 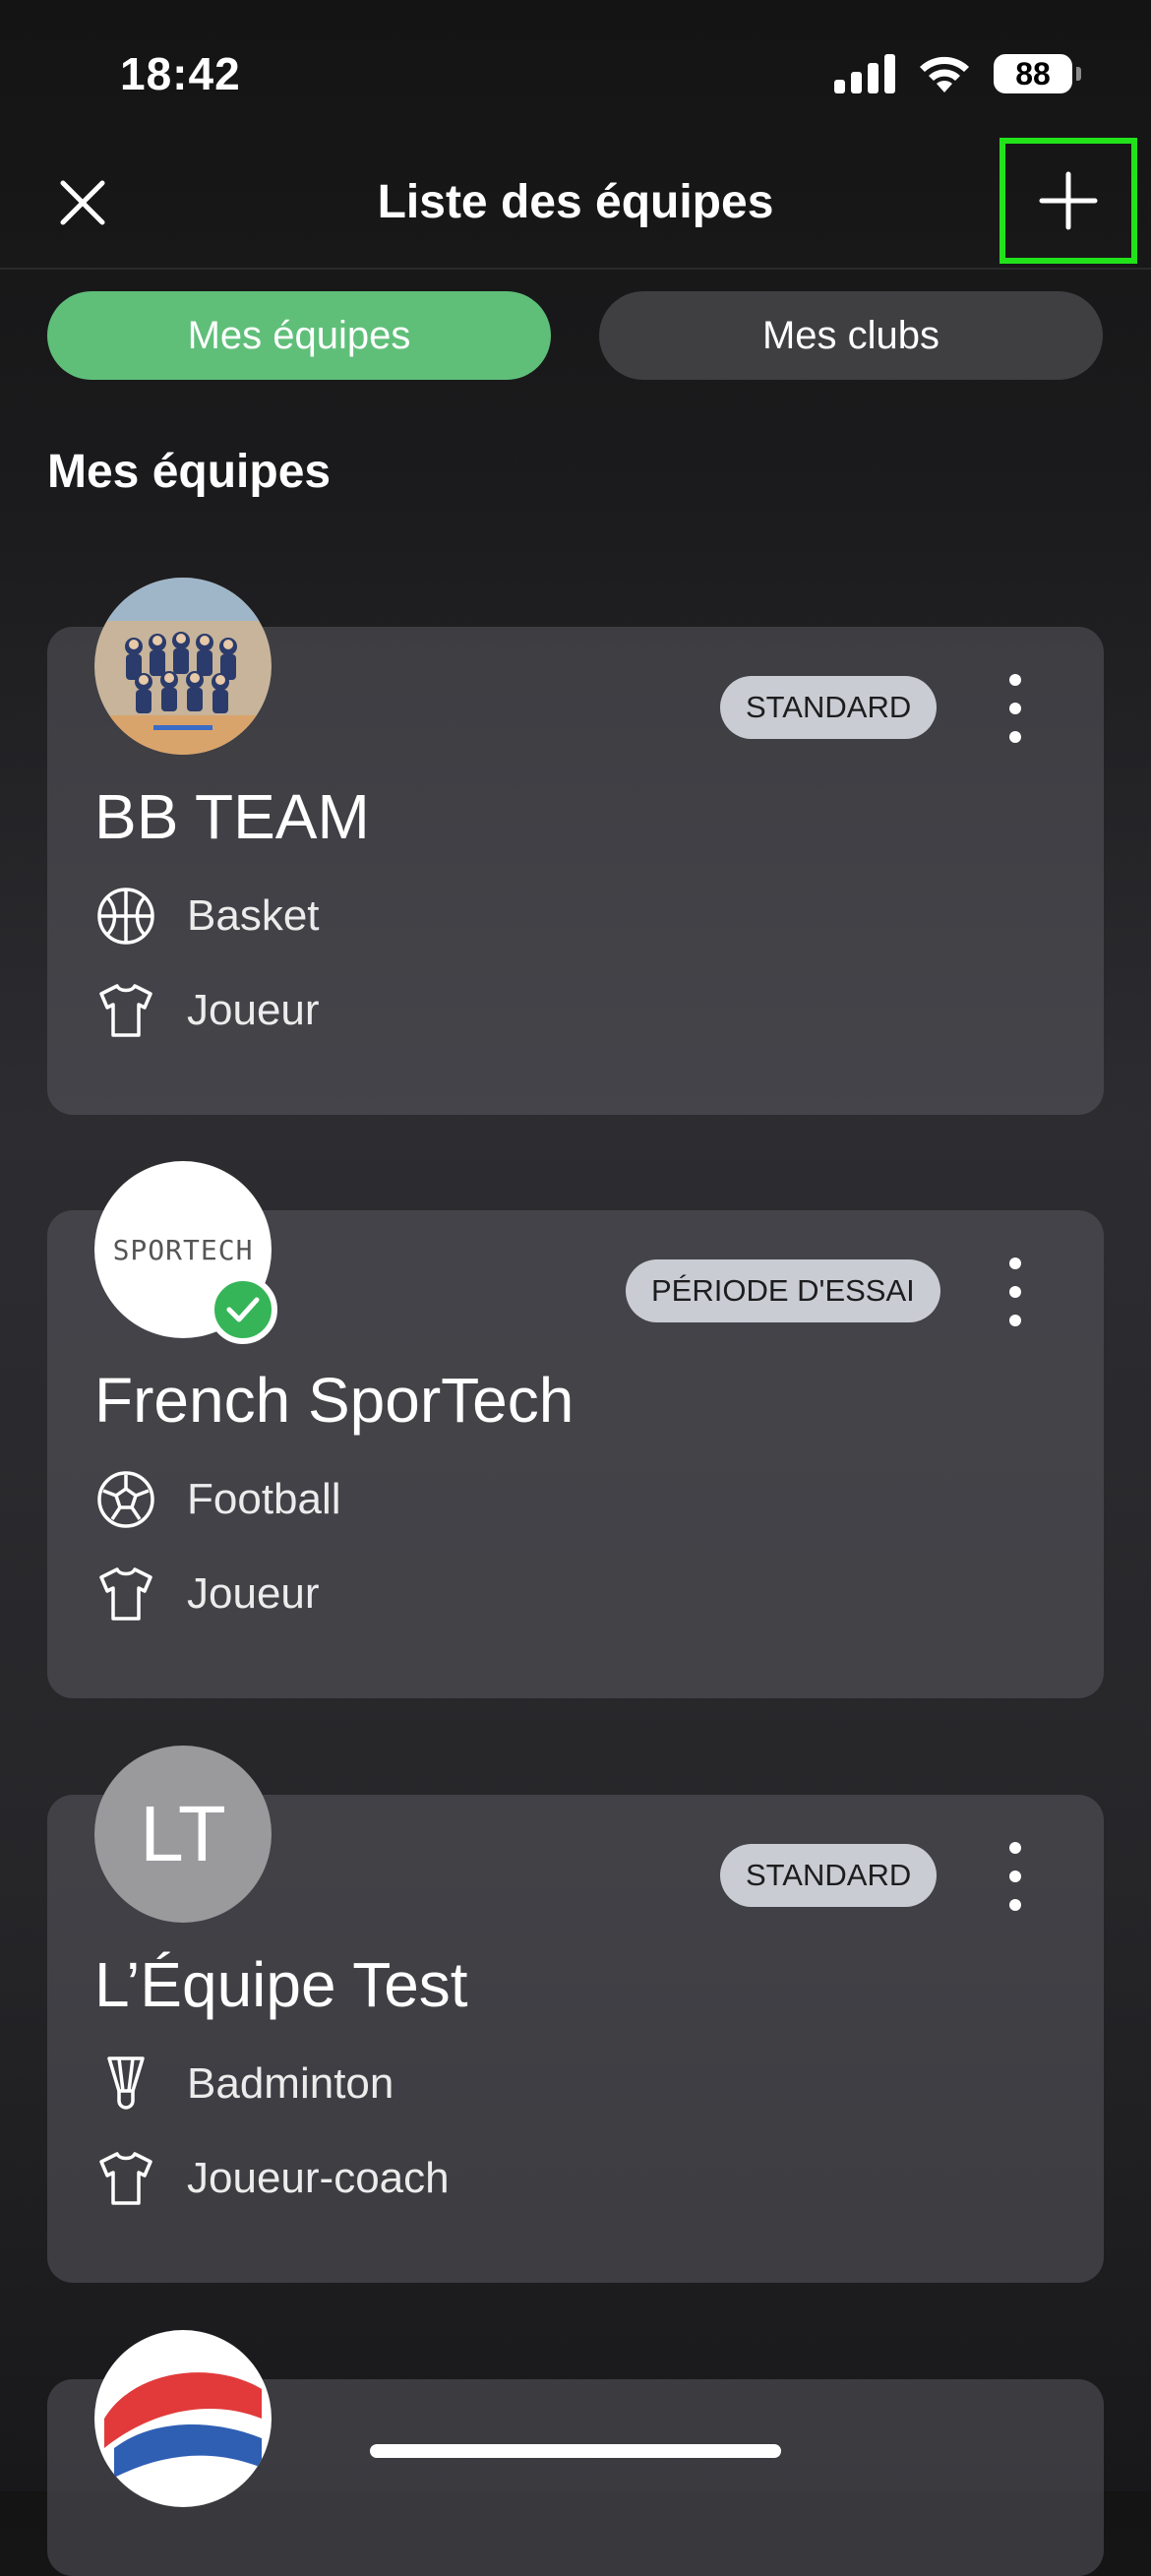 What do you see at coordinates (180, 73) in the screenshot?
I see `status-time: 18:42` at bounding box center [180, 73].